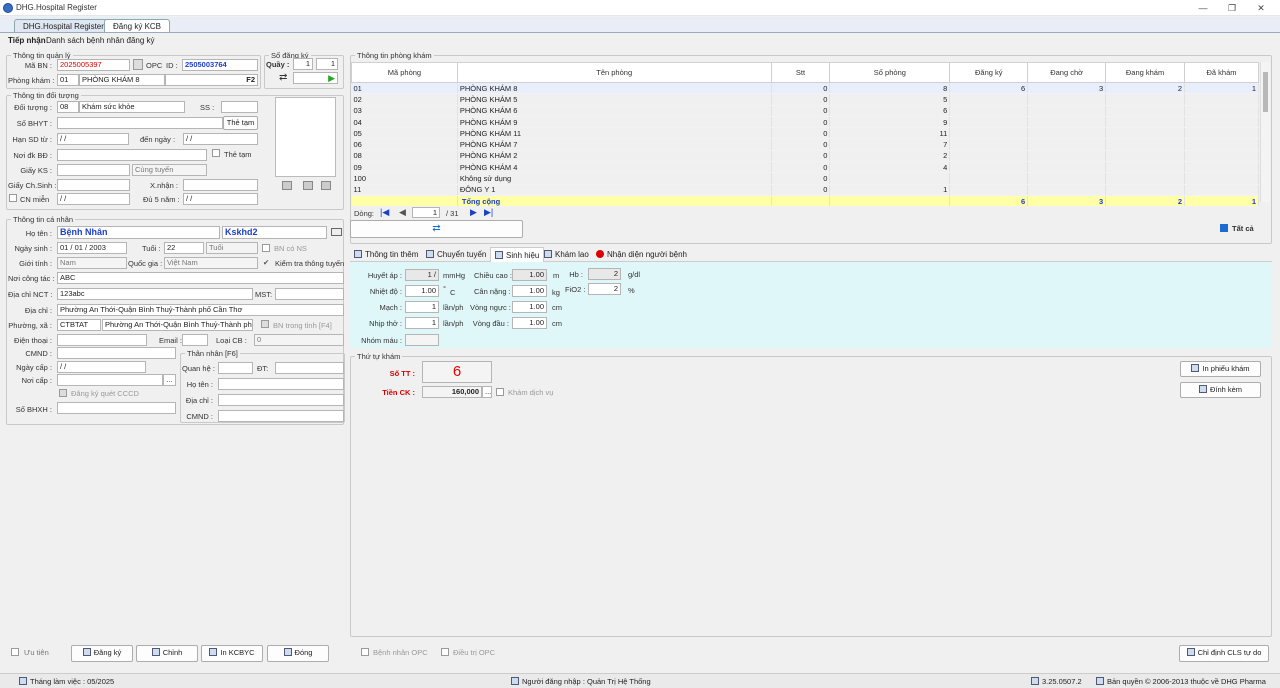 The width and height of the screenshot is (1280, 688). Describe the element at coordinates (1265, 132) in the screenshot. I see `table-scrollbar` at that location.